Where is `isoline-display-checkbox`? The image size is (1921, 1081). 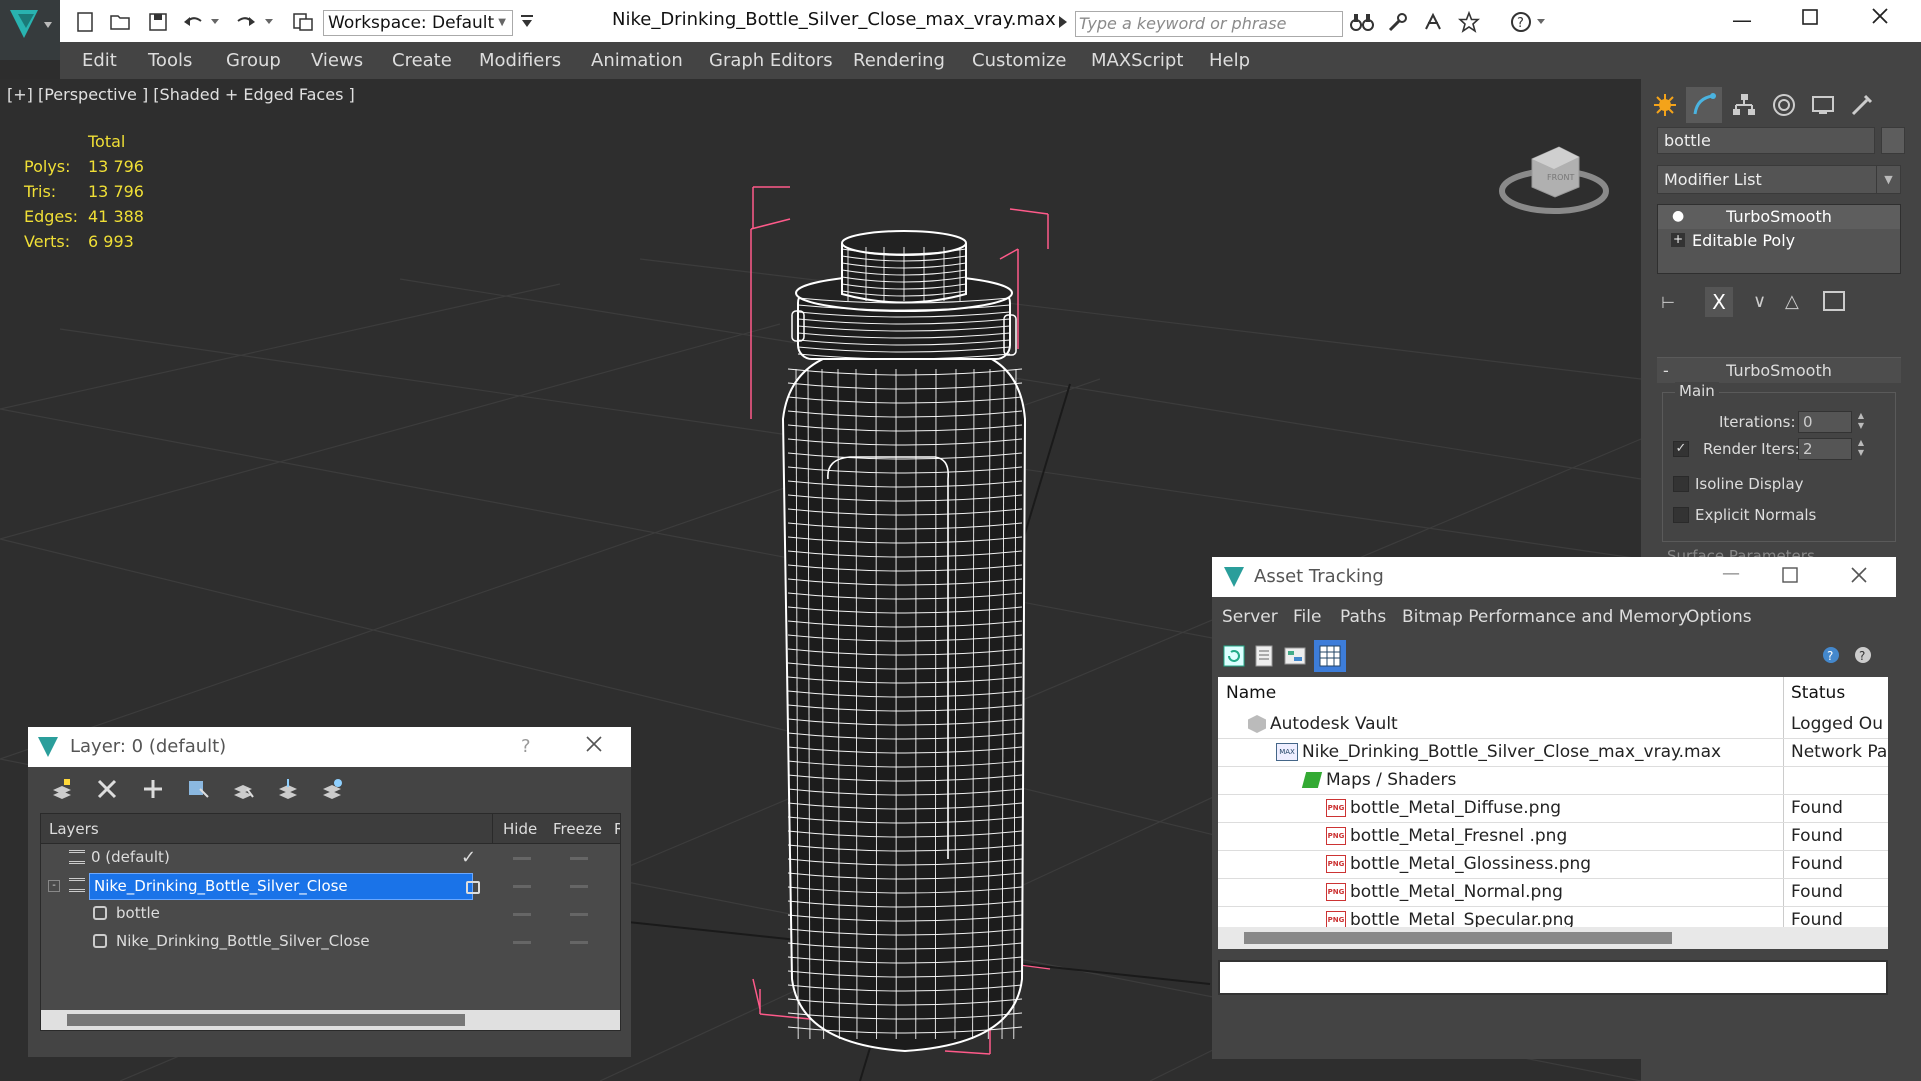 isoline-display-checkbox is located at coordinates (1681, 484).